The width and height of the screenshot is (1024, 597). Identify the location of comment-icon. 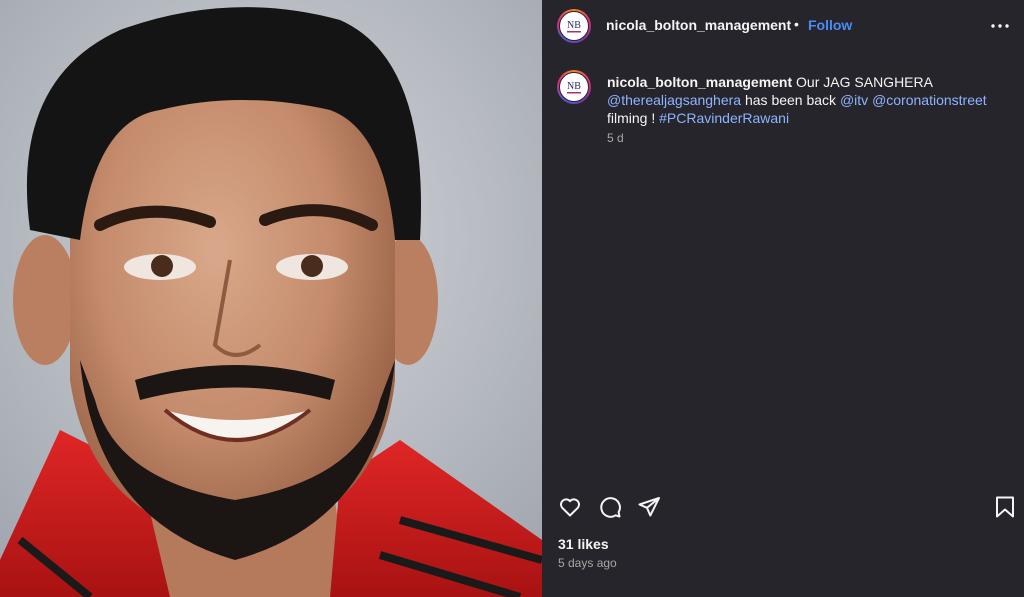
(610, 507).